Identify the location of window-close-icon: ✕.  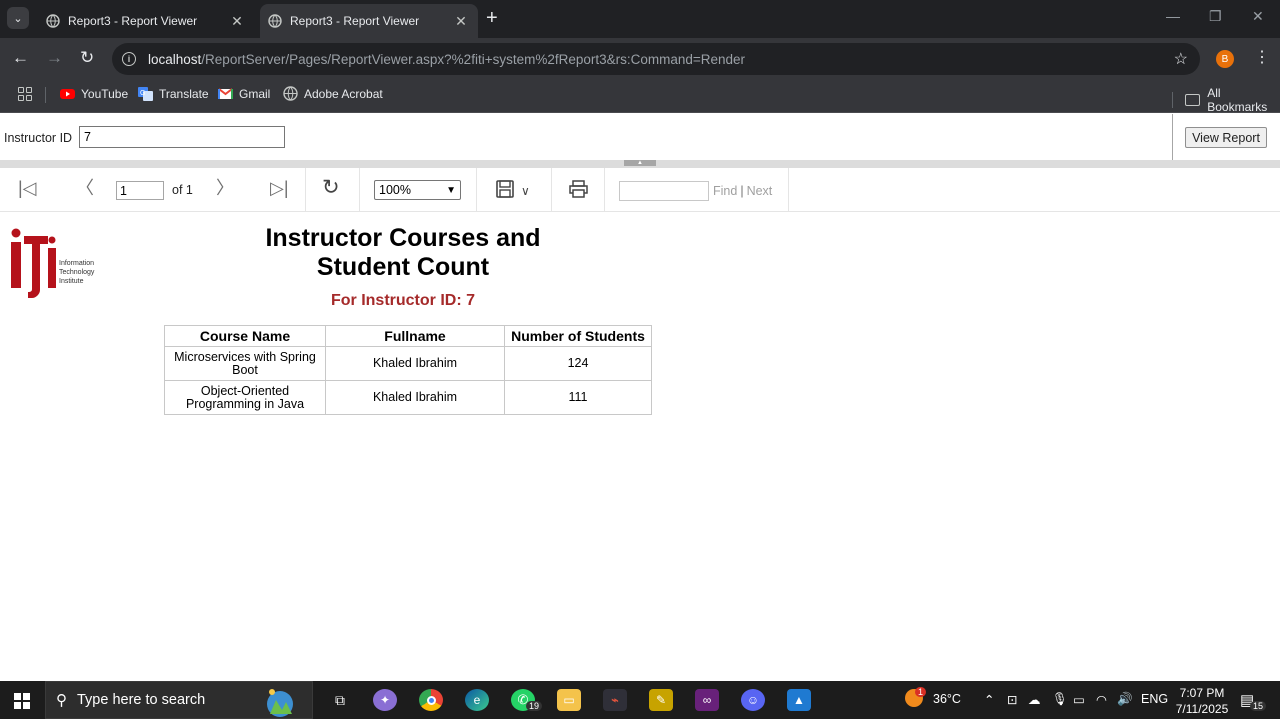
(1258, 16).